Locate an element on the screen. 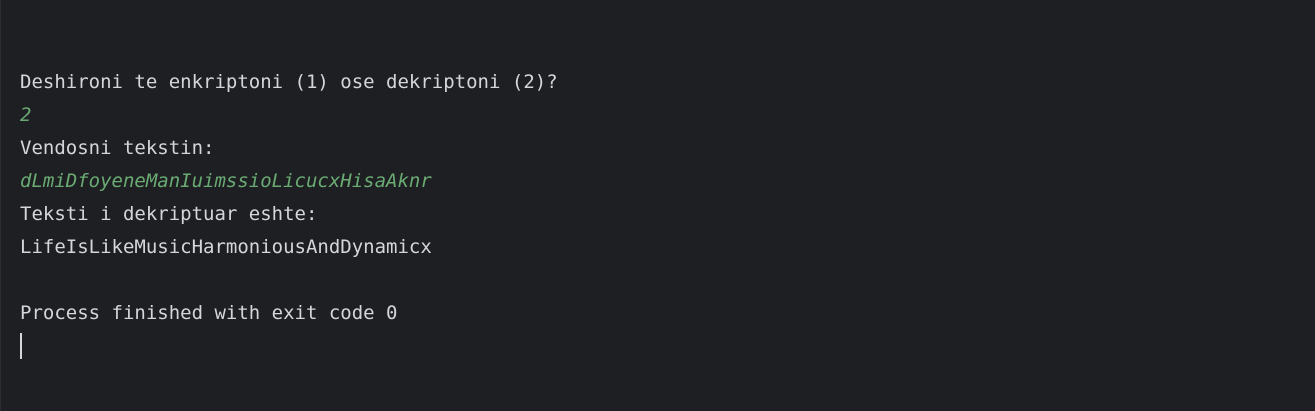 This screenshot has width=1315, height=411. console-input-line is located at coordinates (667, 346).